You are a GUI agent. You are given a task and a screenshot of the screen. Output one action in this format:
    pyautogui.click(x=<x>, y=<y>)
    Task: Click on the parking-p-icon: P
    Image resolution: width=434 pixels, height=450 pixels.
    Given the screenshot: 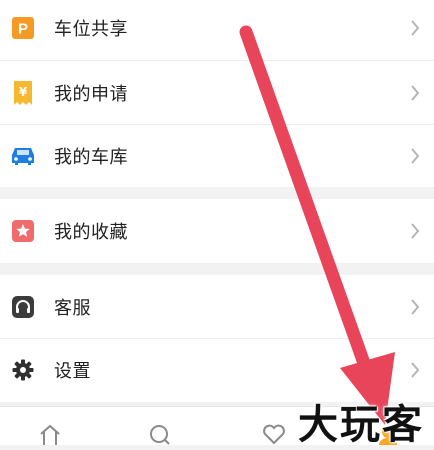 What is the action you would take?
    pyautogui.click(x=23, y=28)
    